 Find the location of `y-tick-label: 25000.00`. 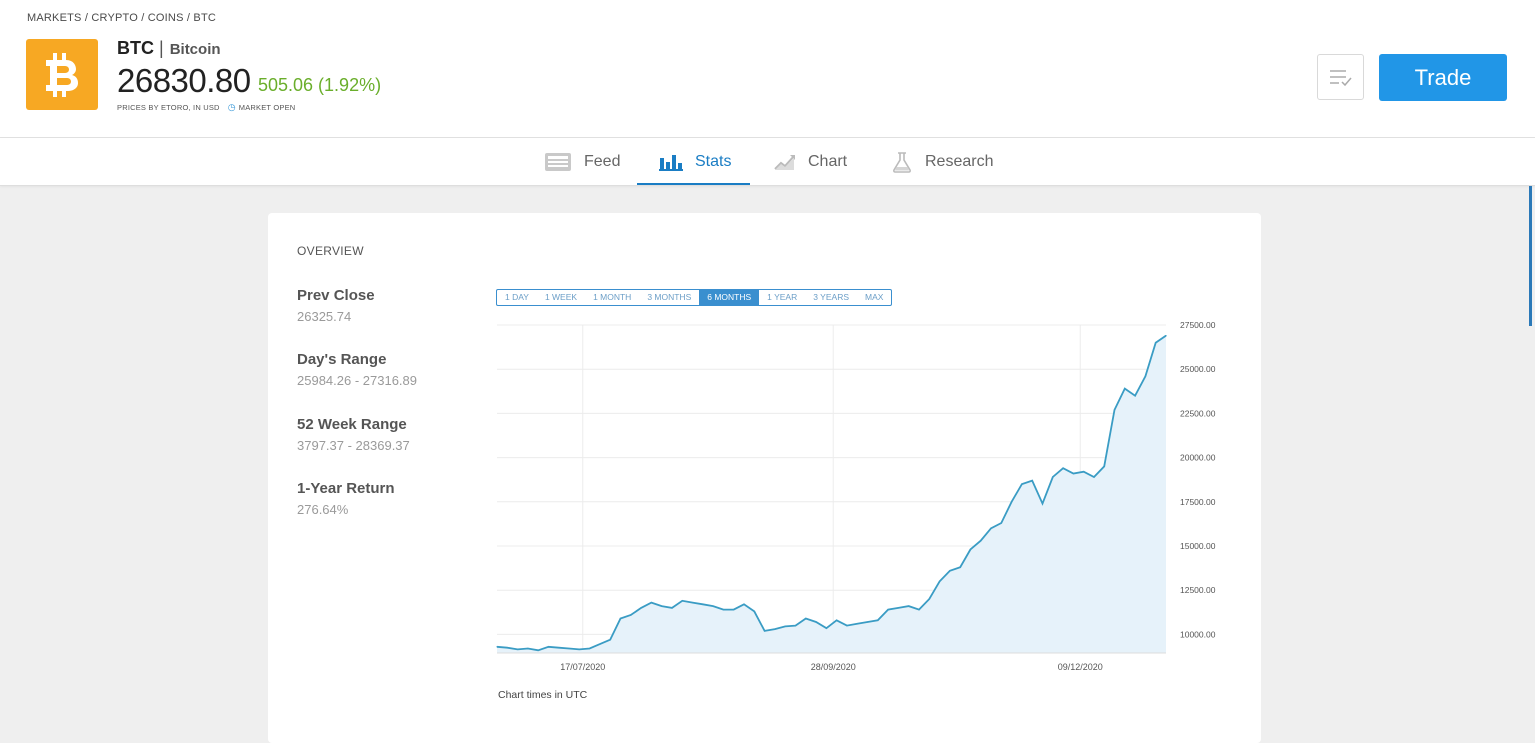

y-tick-label: 25000.00 is located at coordinates (1198, 369).